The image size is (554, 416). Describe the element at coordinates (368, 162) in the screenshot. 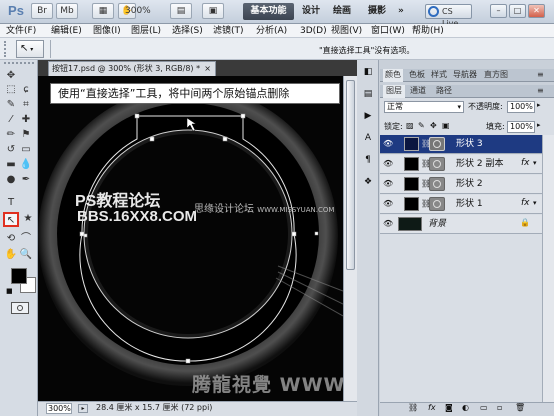

I see `paragraph-panel-icon: ¶` at that location.